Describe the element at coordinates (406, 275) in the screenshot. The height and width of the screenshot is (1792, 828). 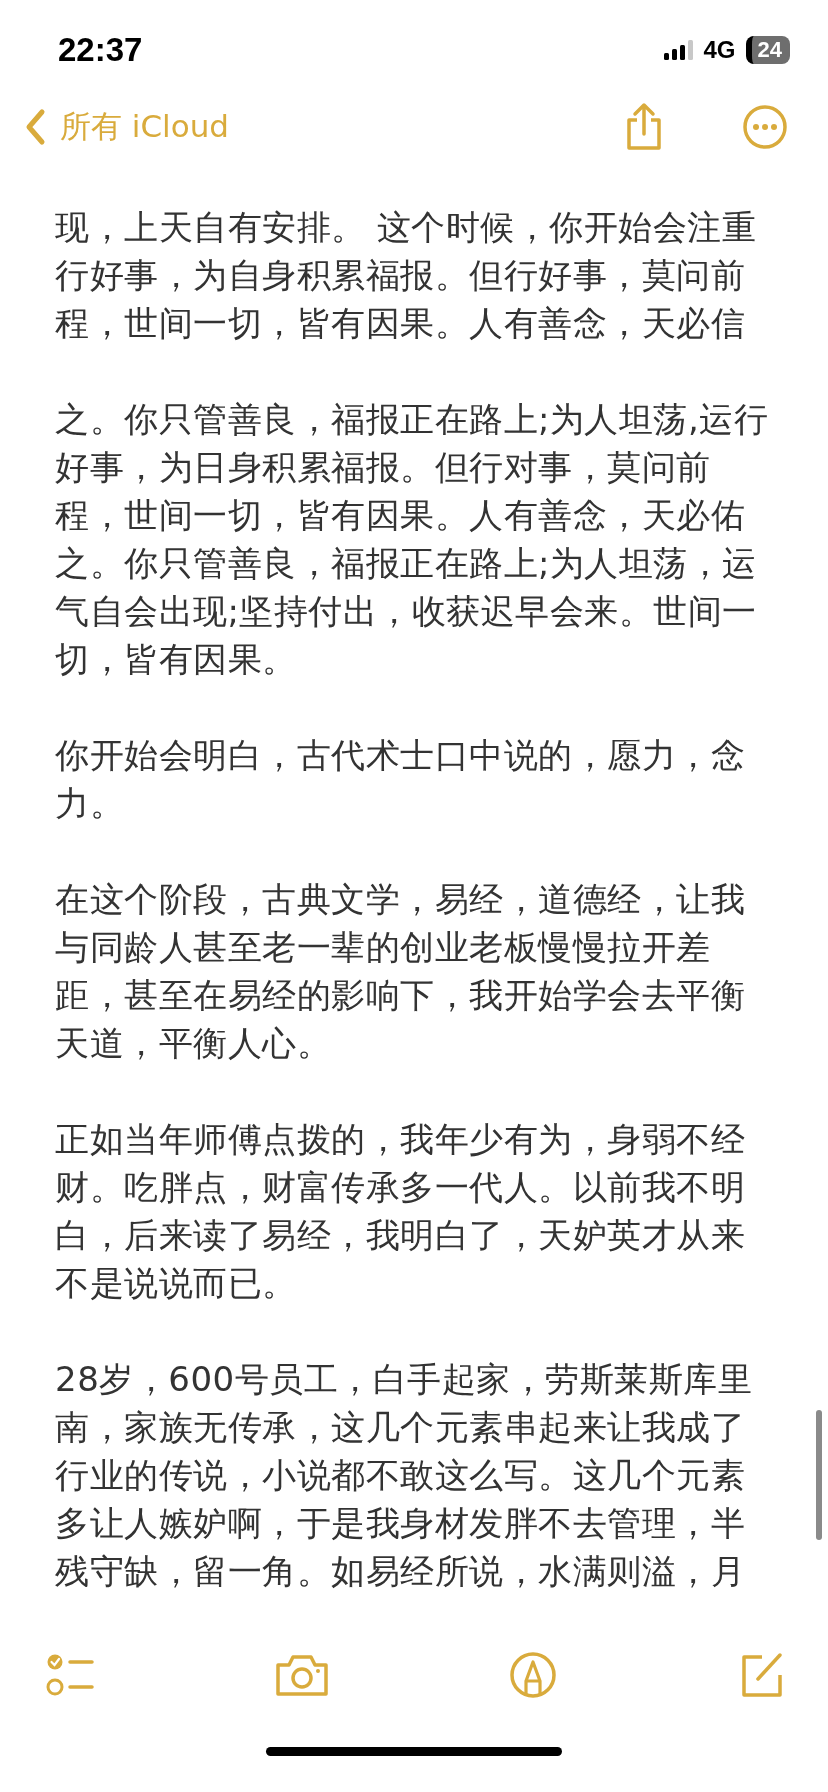
I see `note-paragraph: 现，上天自有安排。 这个时候，你开始会注重 行好事，为自身积累福报。但行好事，莫问前 程，世间一切，皆有因果。人有善念，天必信` at that location.